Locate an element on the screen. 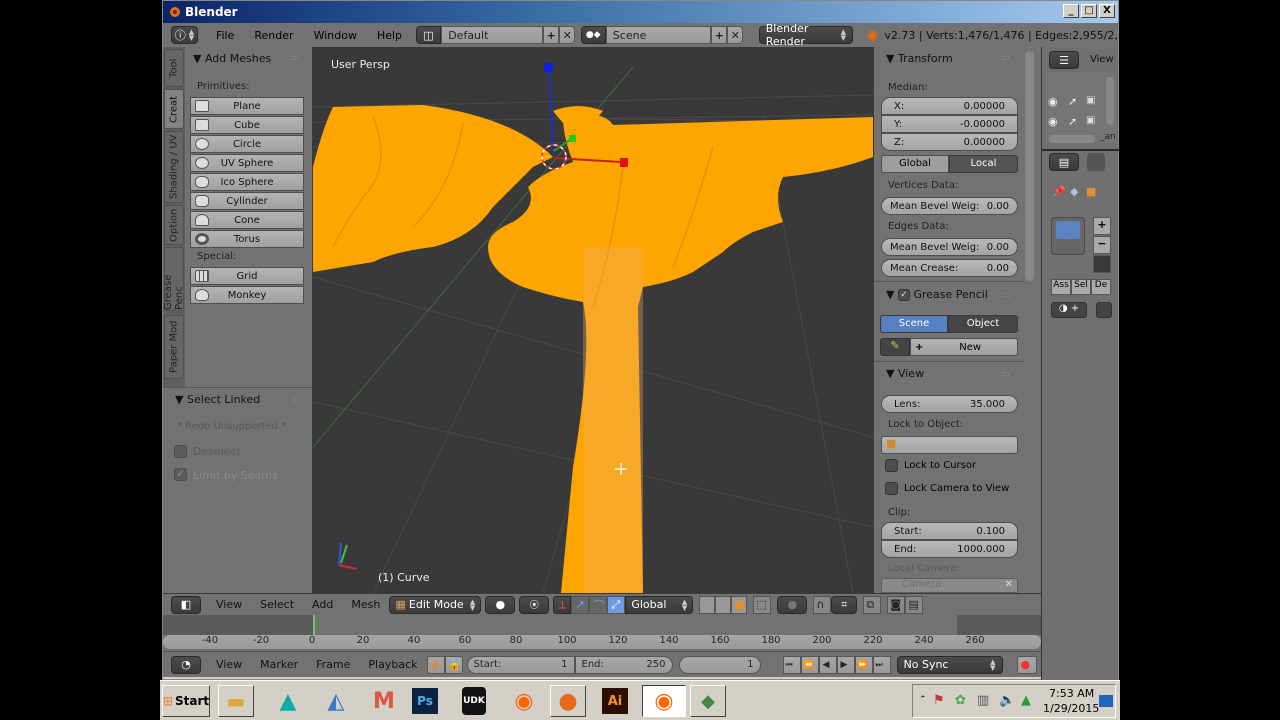 Image resolution: width=1280 pixels, height=720 pixels. local-camera-field: Camera ✕ is located at coordinates (949, 585).